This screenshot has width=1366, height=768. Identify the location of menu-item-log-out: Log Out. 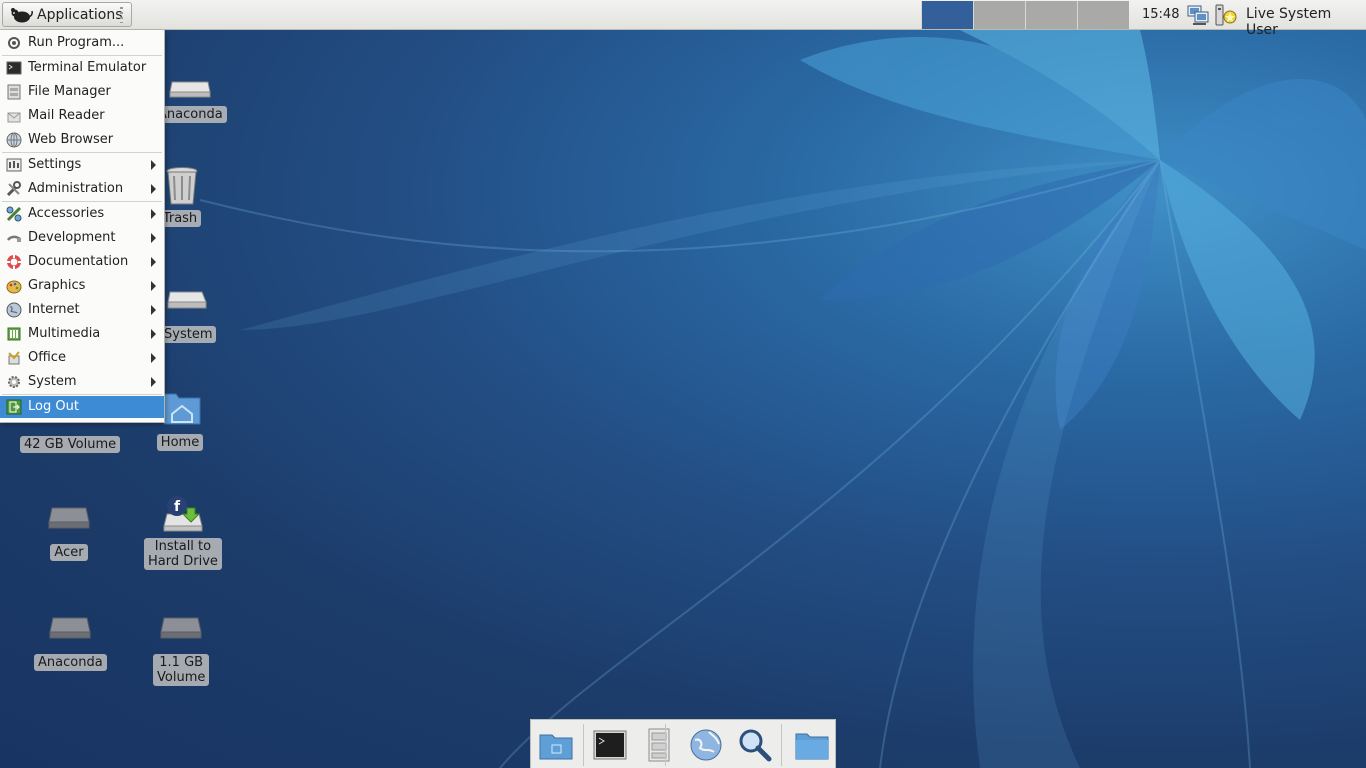
(82, 407).